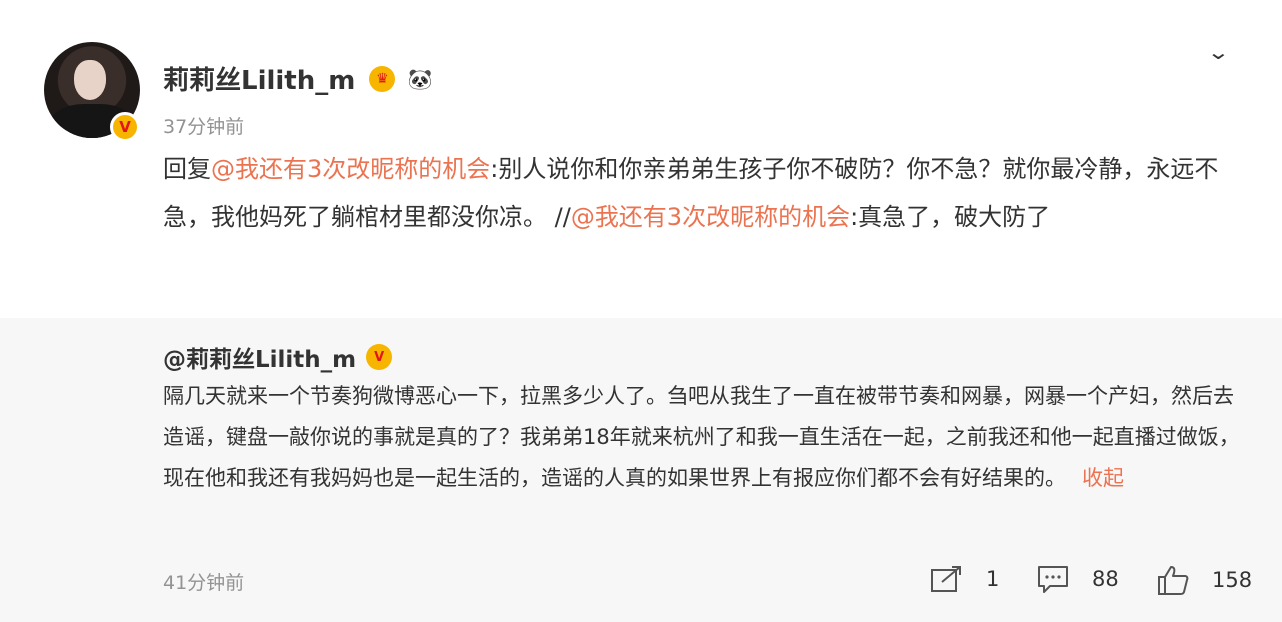  What do you see at coordinates (259, 357) in the screenshot?
I see `repost-author: @莉莉丝Lilith_m` at bounding box center [259, 357].